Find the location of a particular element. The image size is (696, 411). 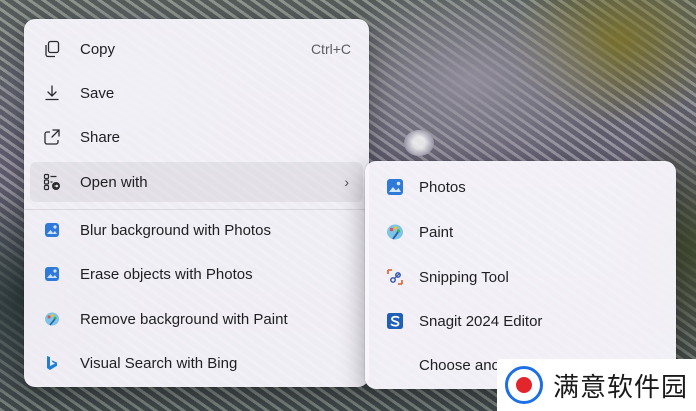

menu-item-visual-search: Visual Search with Bing is located at coordinates (196, 363).